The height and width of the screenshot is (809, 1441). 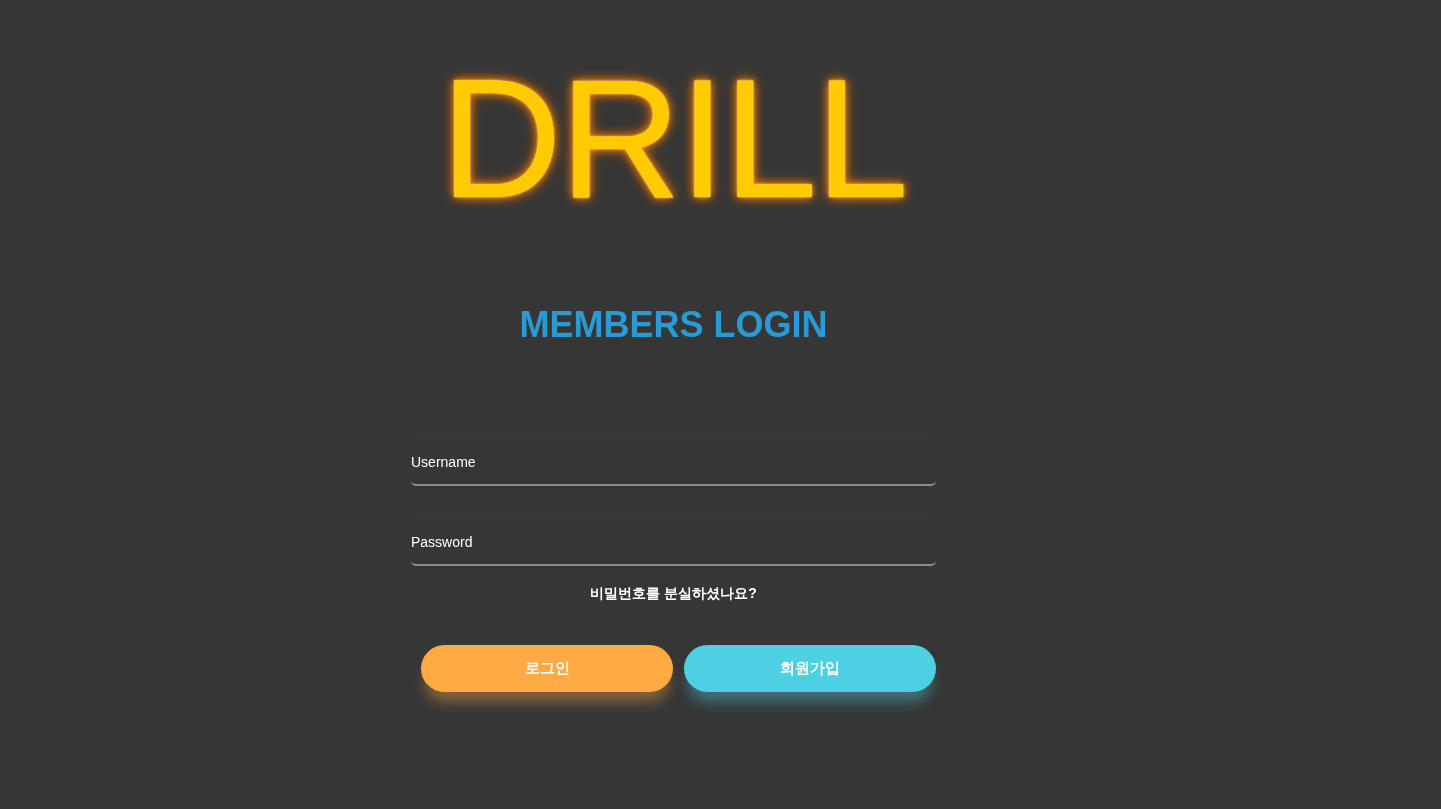 I want to click on logo-text: DRILL, so click(x=673, y=139).